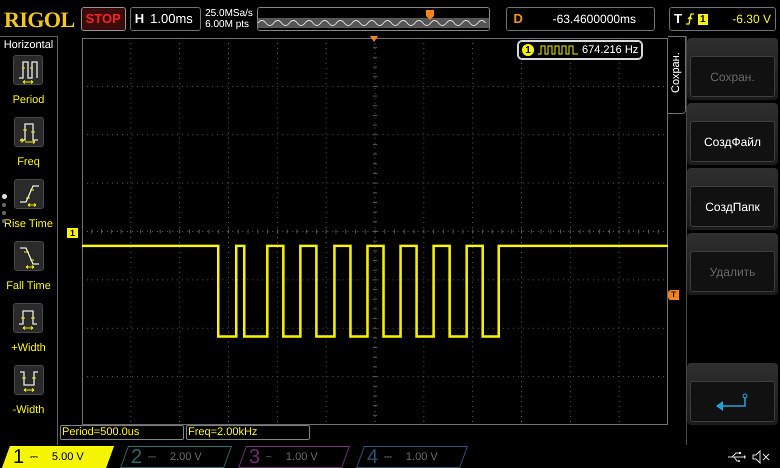 The image size is (780, 468). I want to click on measure-label: Period, so click(28, 100).